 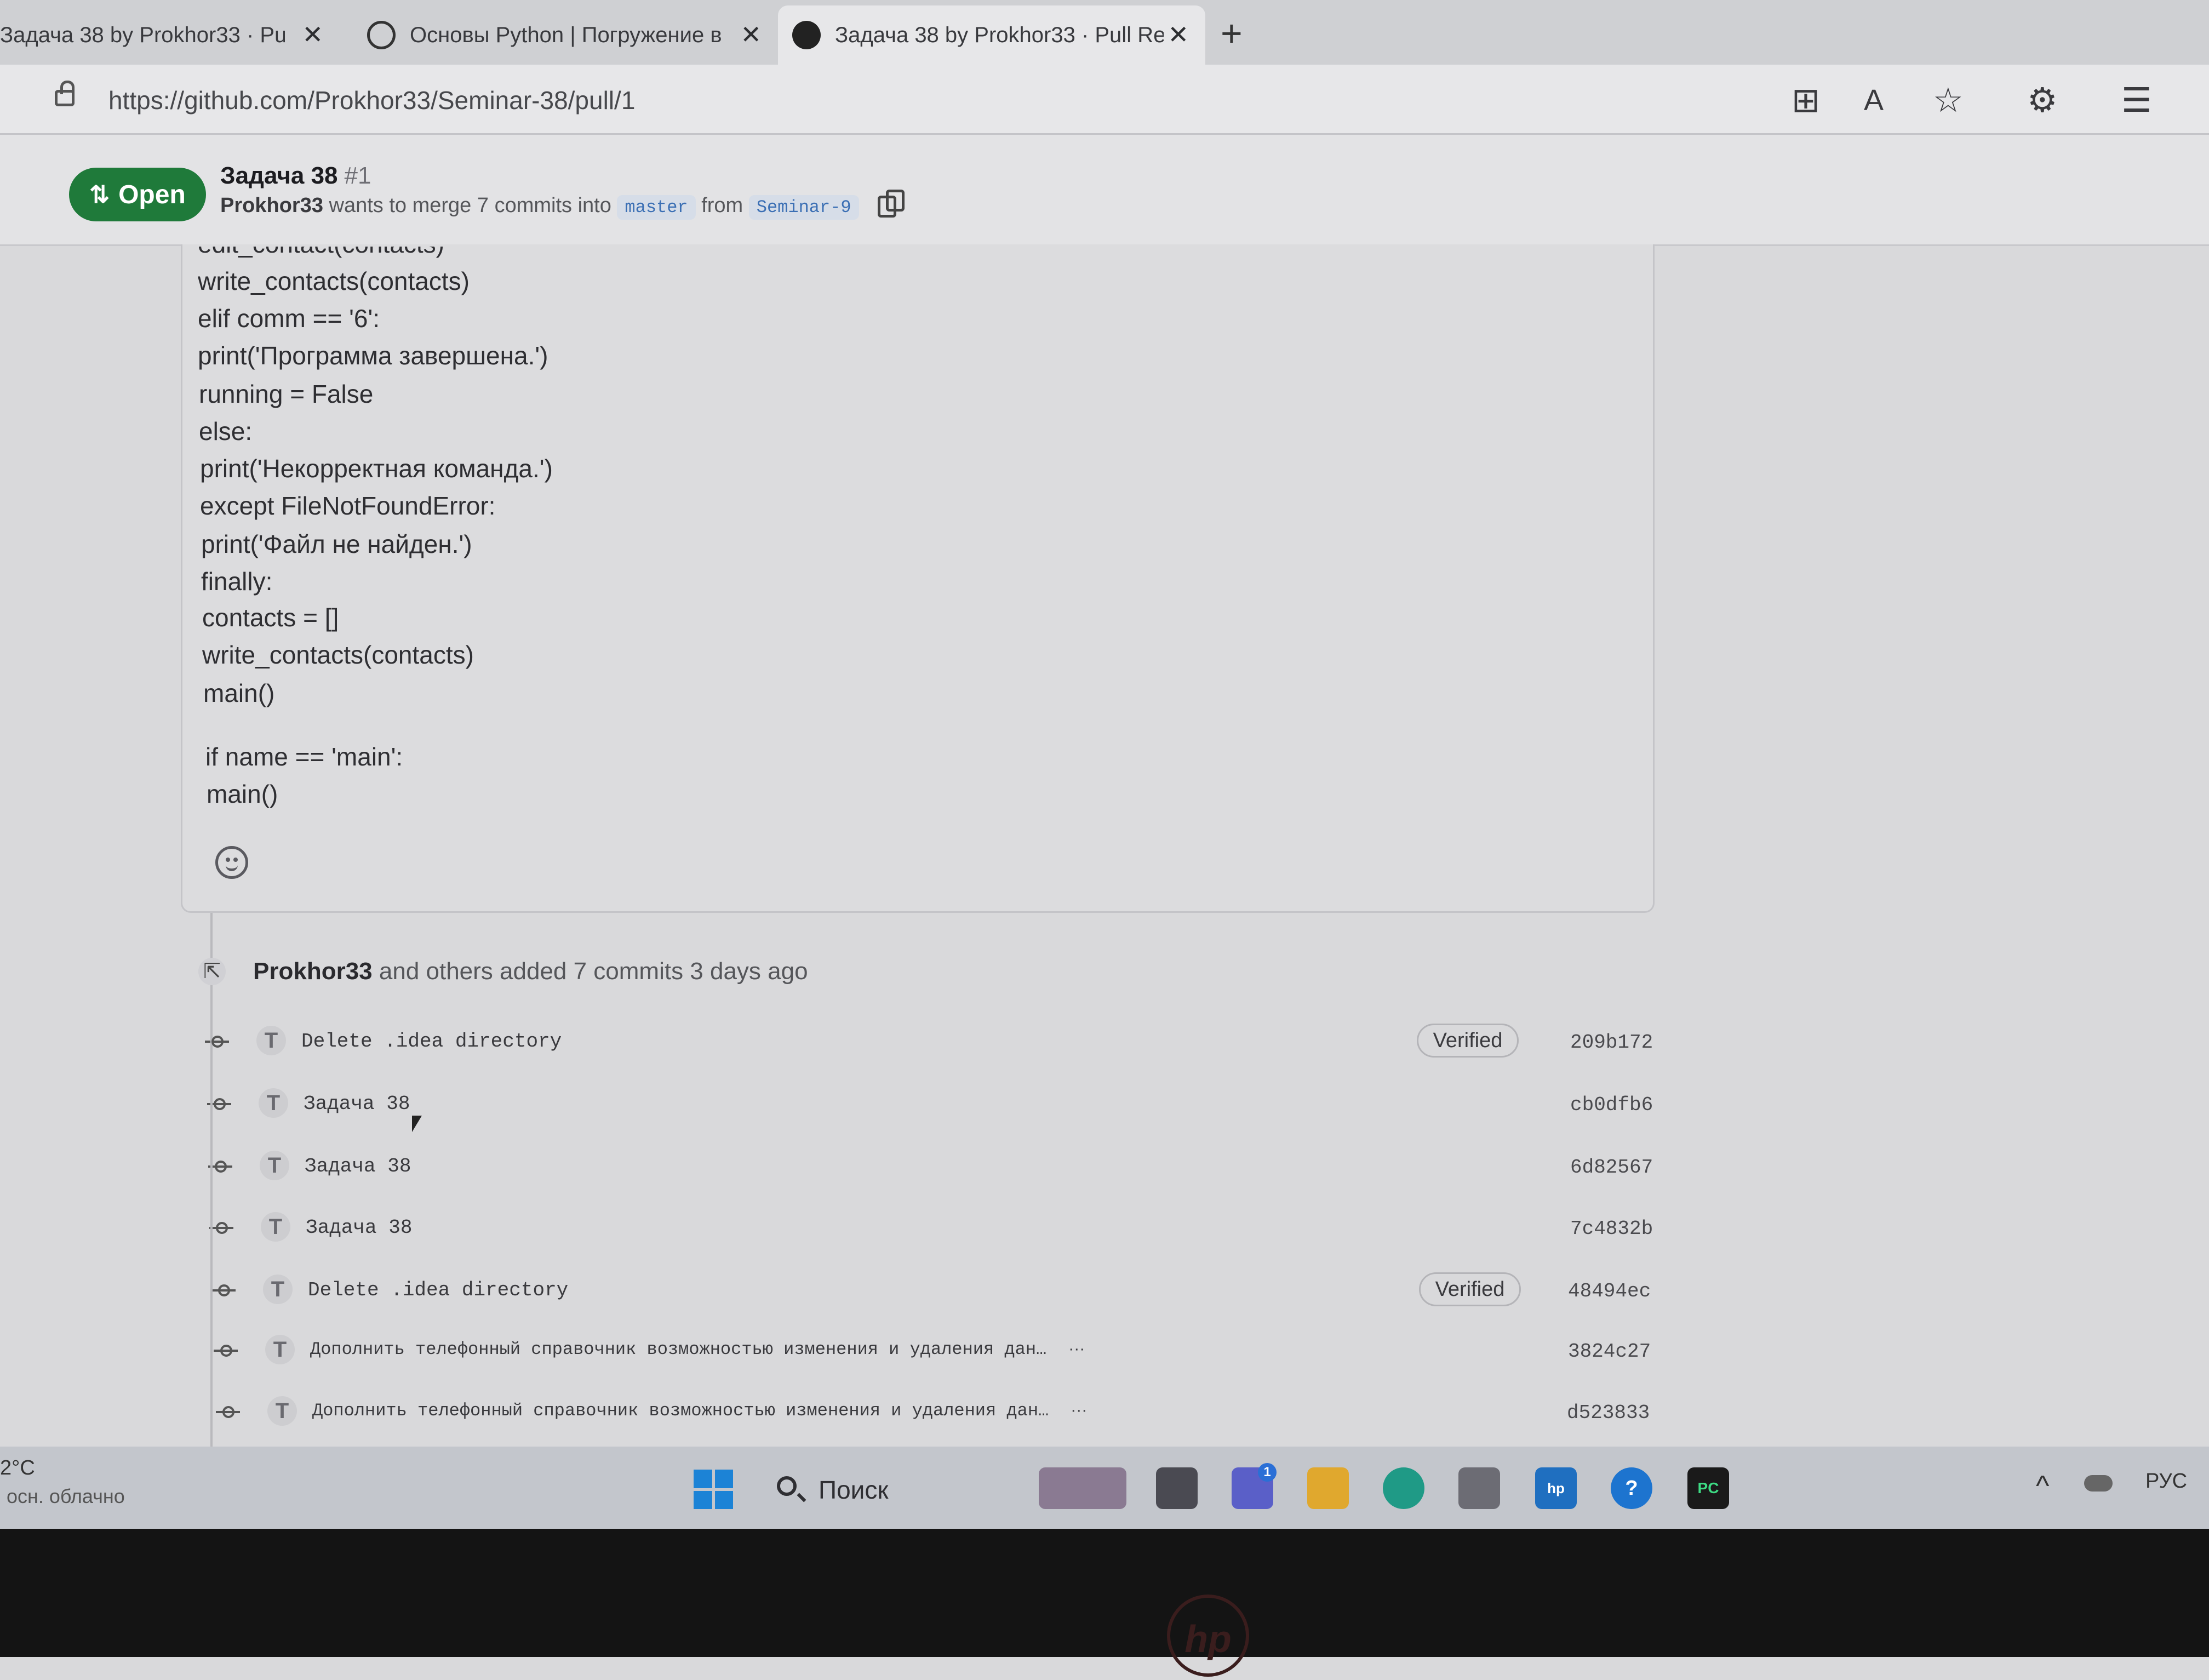 What do you see at coordinates (2042, 100) in the screenshot?
I see `extensions-icon: ⚙` at bounding box center [2042, 100].